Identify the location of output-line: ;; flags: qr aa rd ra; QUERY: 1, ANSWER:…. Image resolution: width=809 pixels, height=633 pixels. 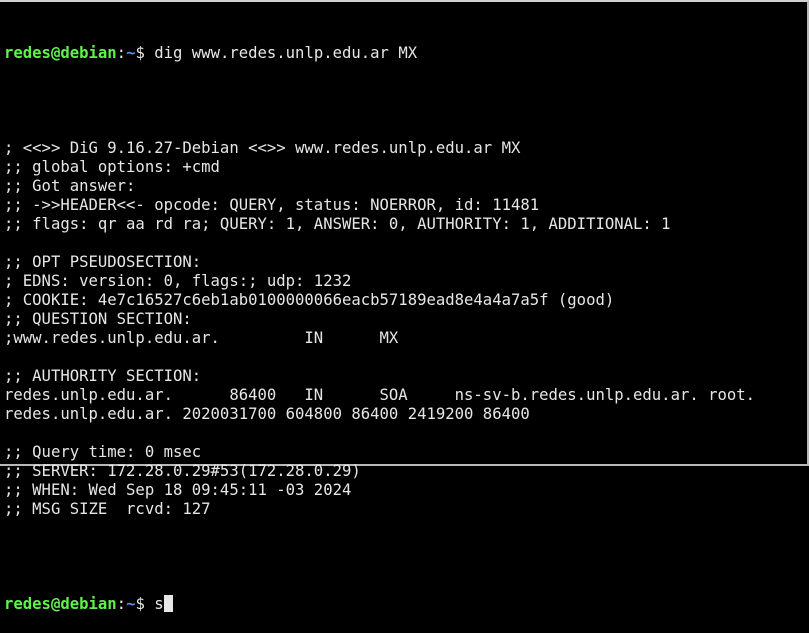
(337, 224).